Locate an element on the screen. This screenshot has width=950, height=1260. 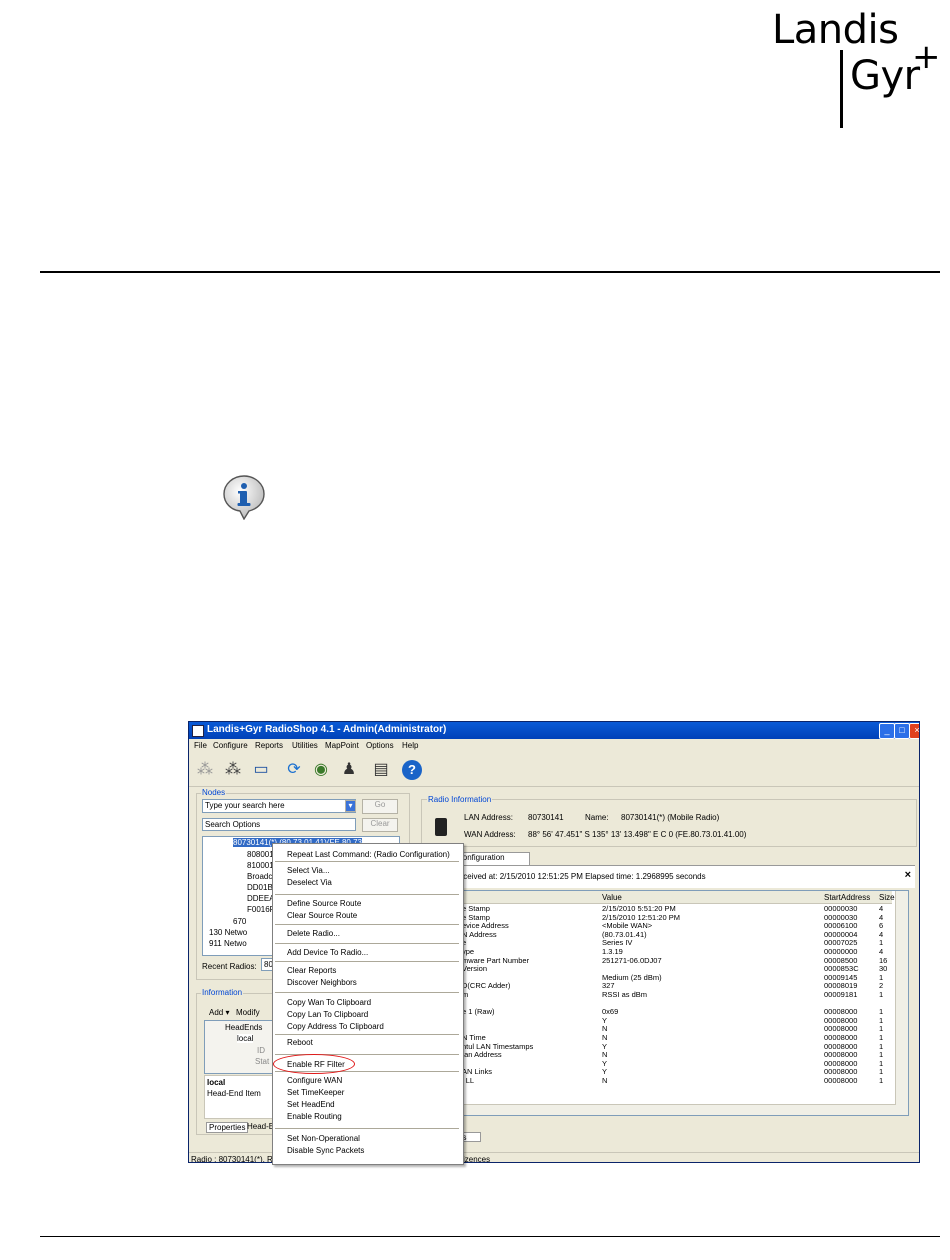
logo-text-gyr: Gyr is located at coordinates (885, 76).